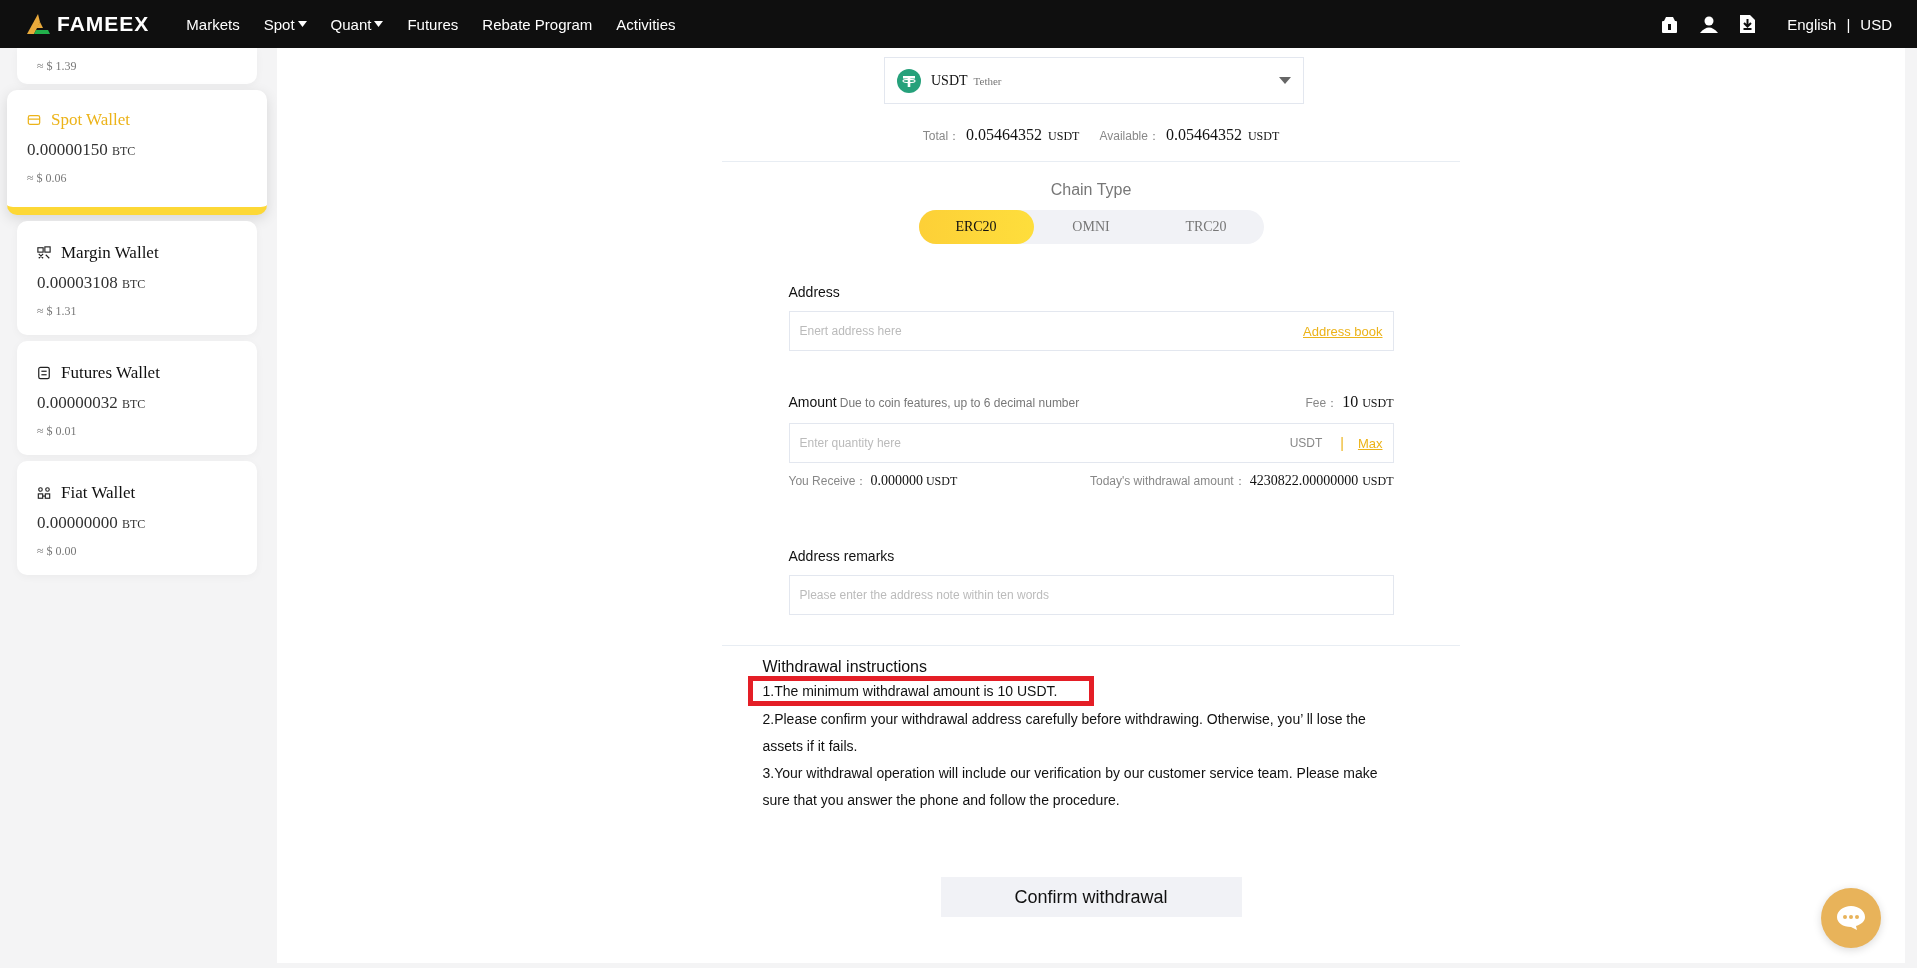 Image resolution: width=1917 pixels, height=968 pixels. Describe the element at coordinates (1876, 24) in the screenshot. I see `currency-selector: USD` at that location.